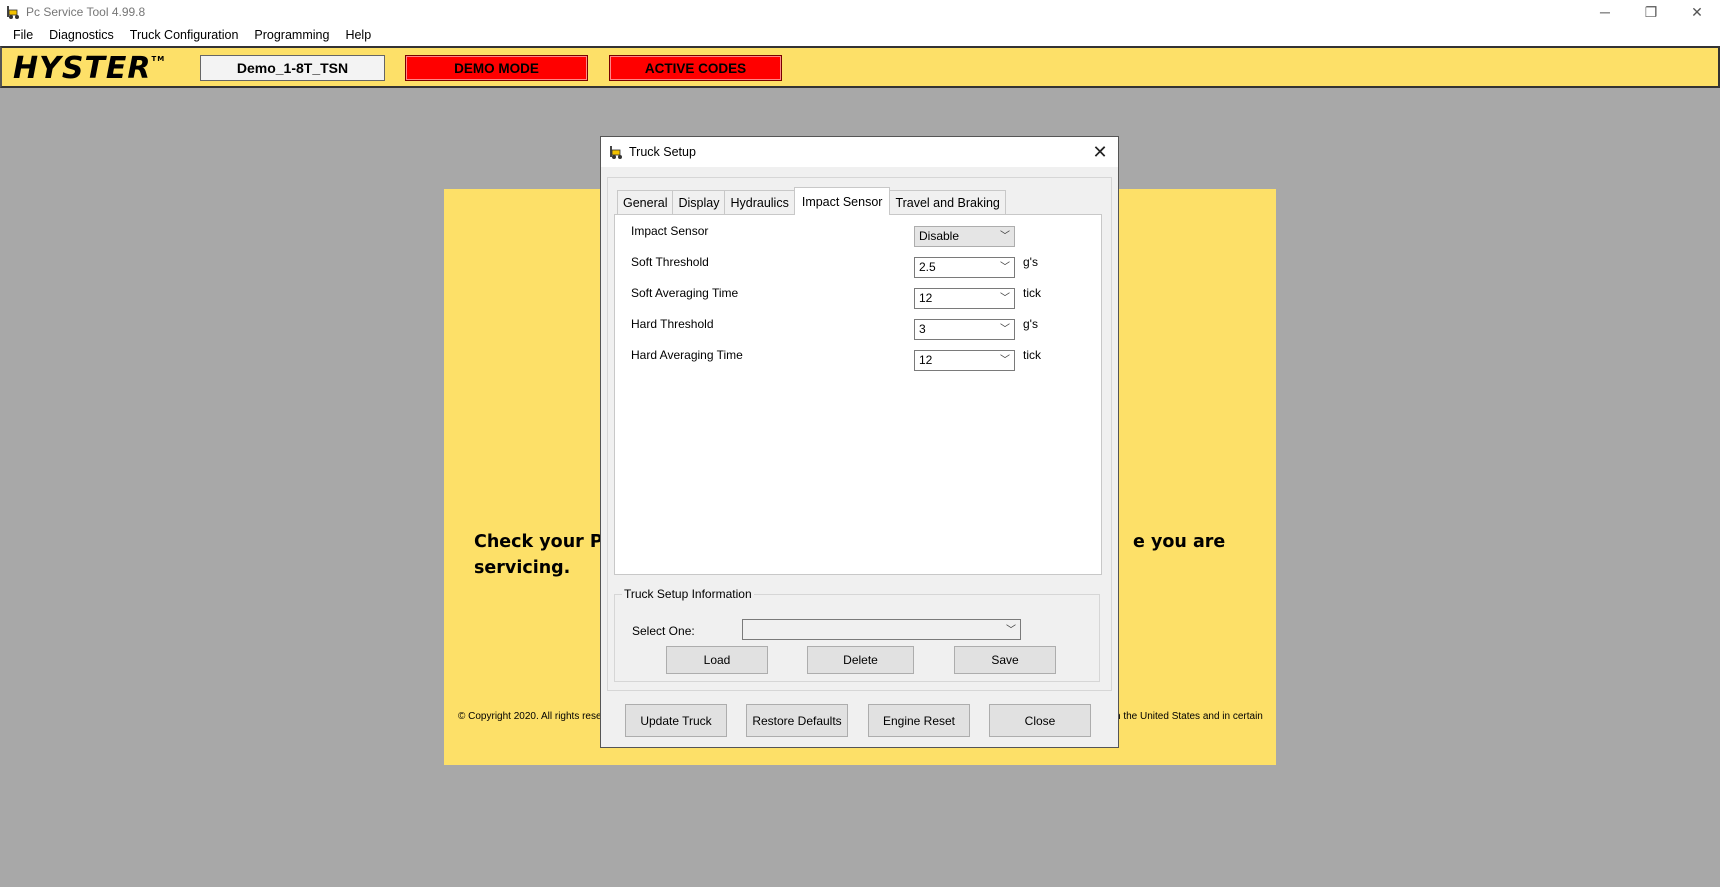 Image resolution: width=1720 pixels, height=887 pixels. Describe the element at coordinates (919, 720) in the screenshot. I see `engine-reset-button: Engine Reset` at that location.